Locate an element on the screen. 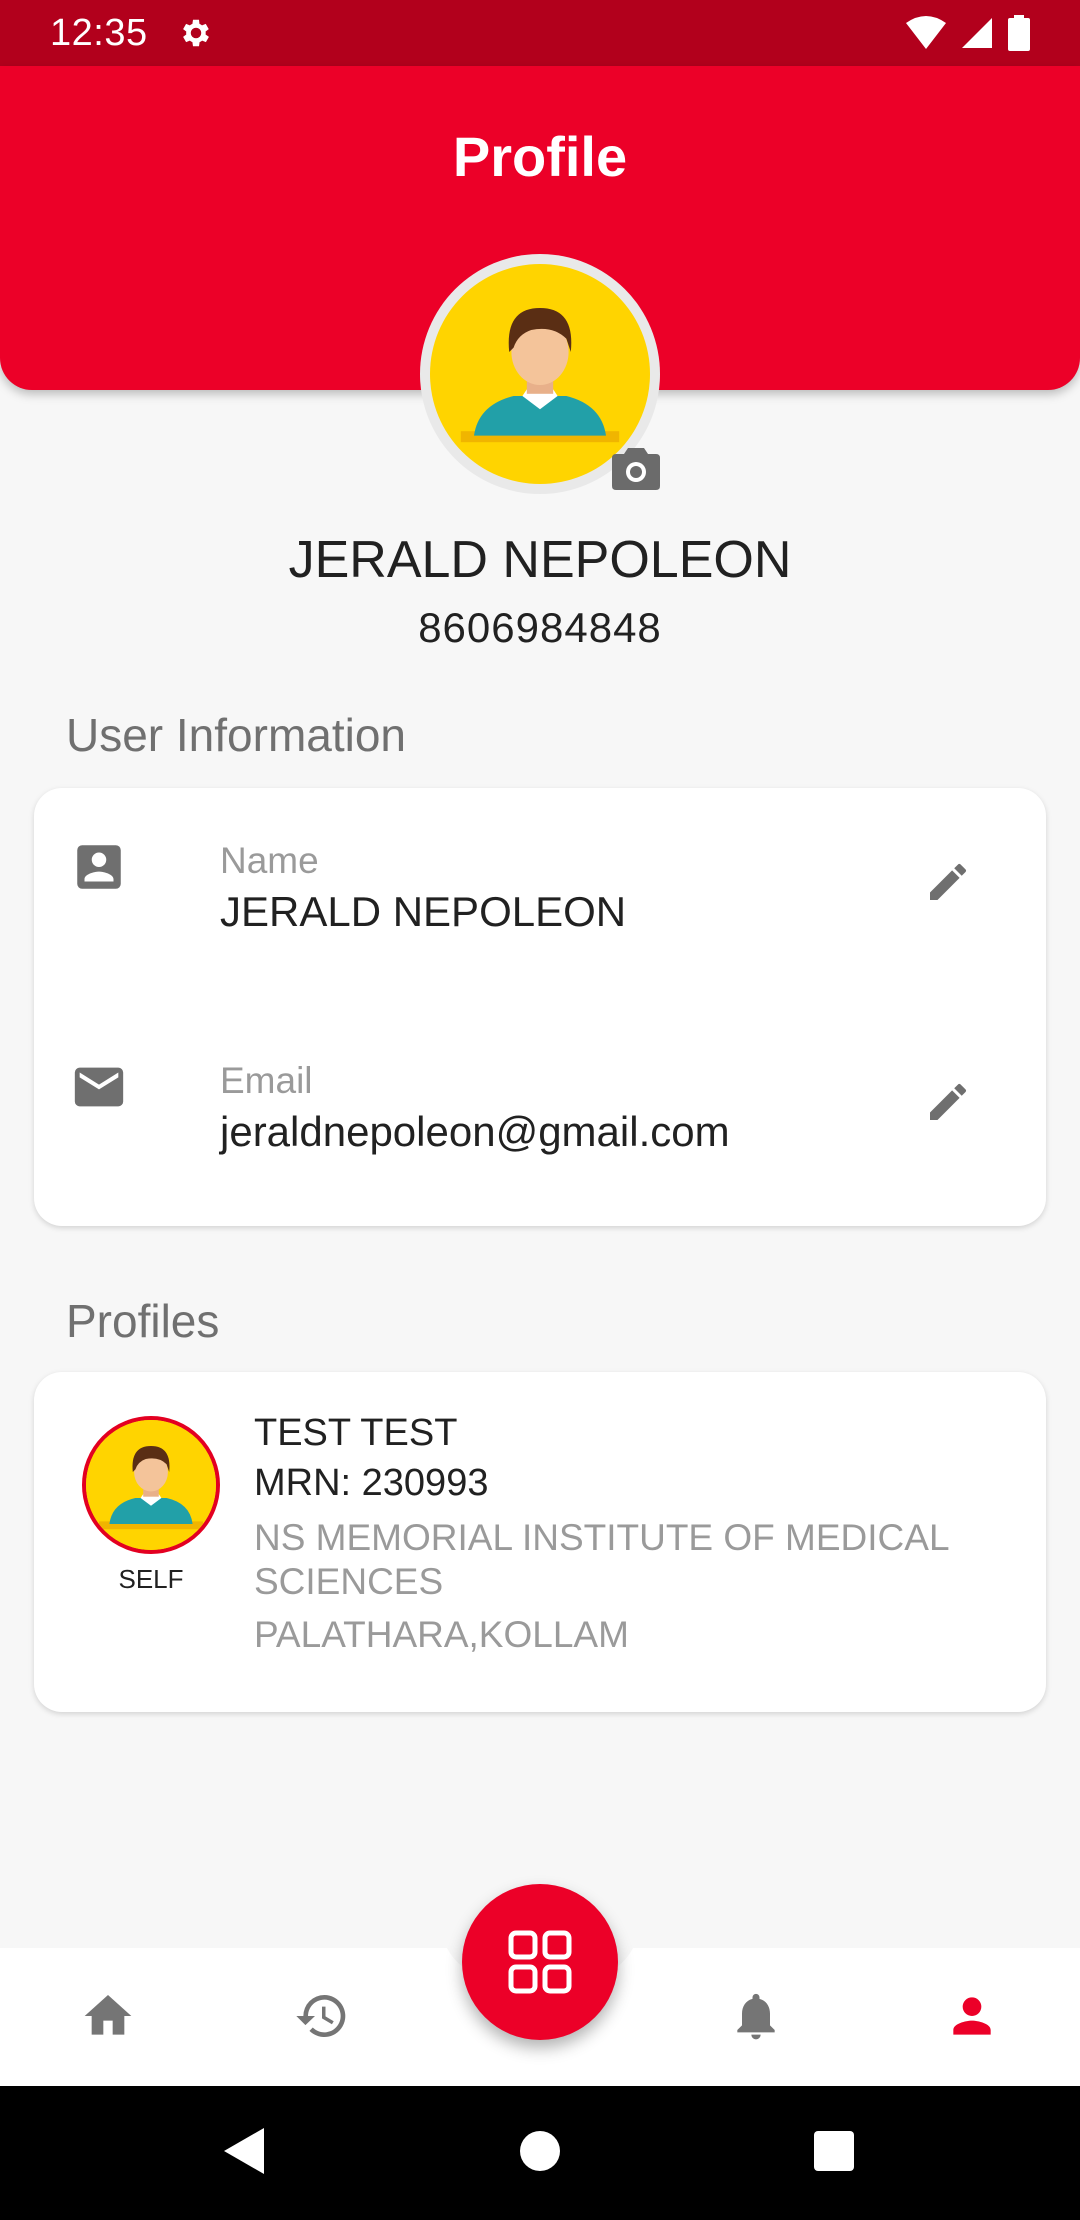  battery-icon is located at coordinates (1019, 33).